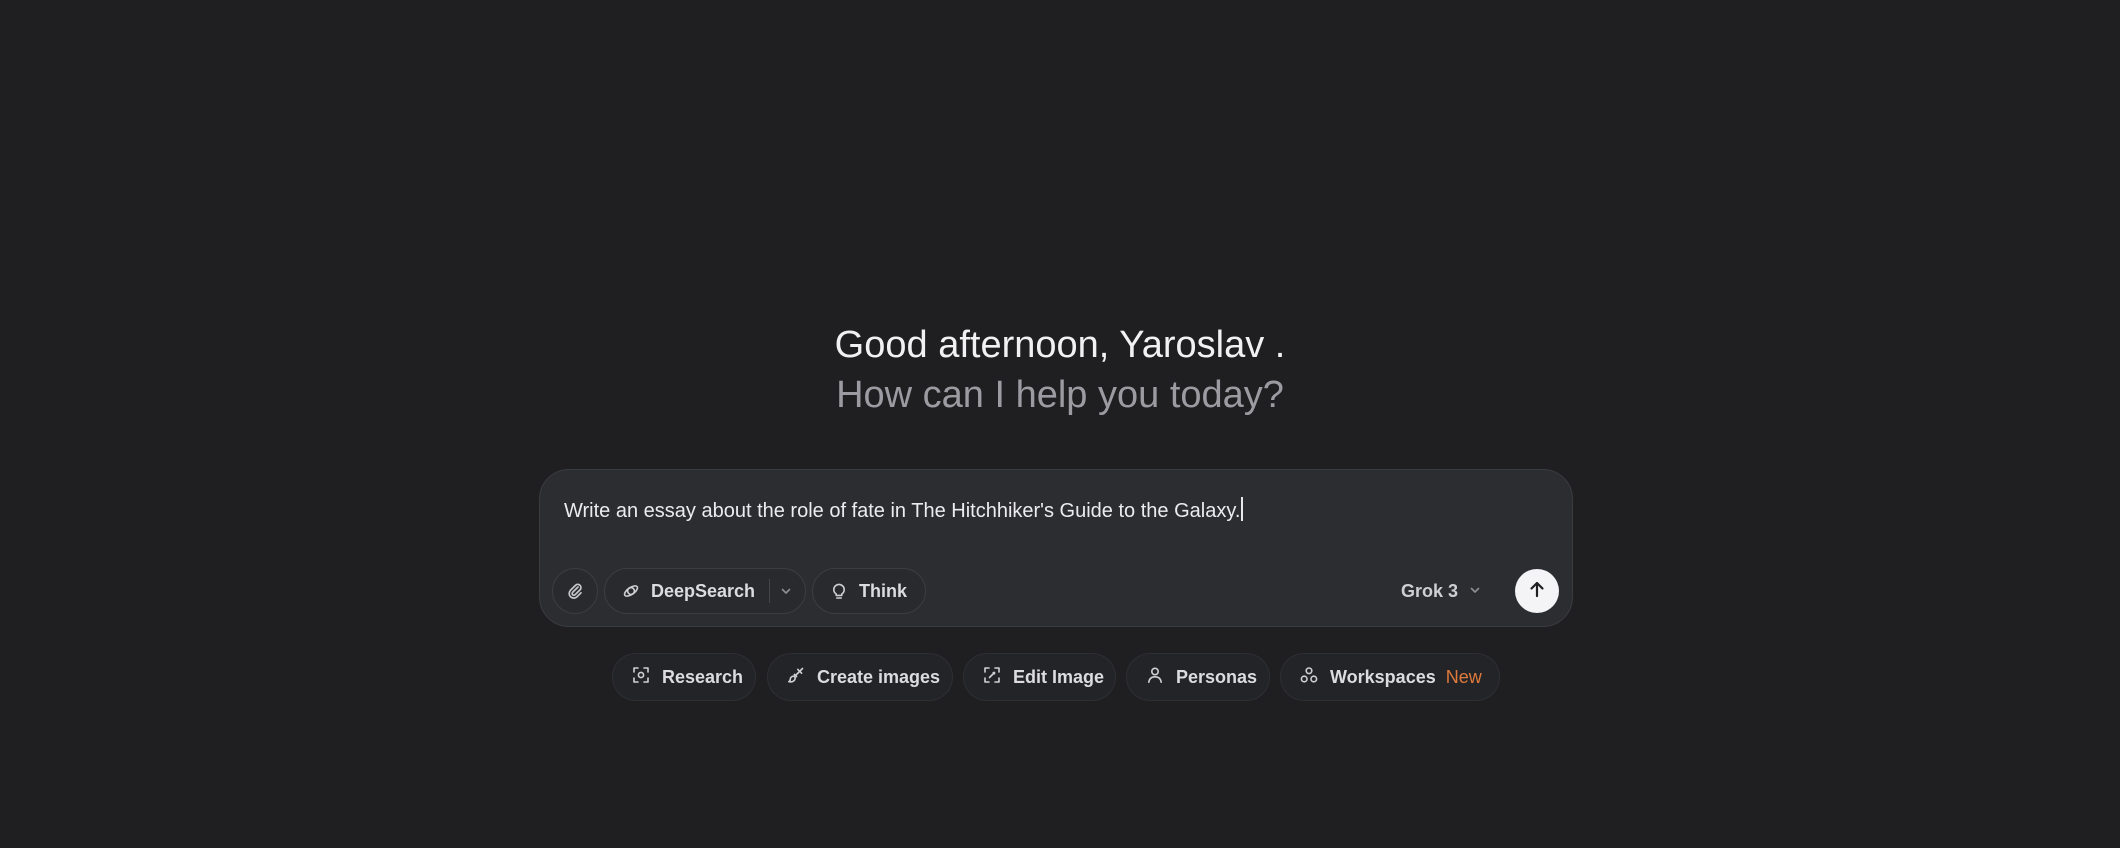  I want to click on brush-icon, so click(796, 677).